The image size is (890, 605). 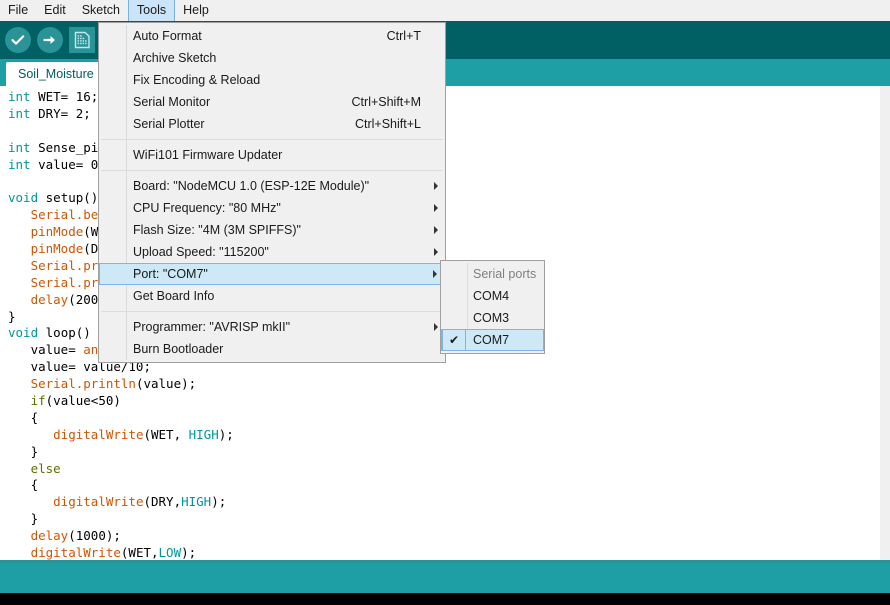 What do you see at coordinates (272, 274) in the screenshot?
I see `menu-item-port-com7: Port: "COM7"` at bounding box center [272, 274].